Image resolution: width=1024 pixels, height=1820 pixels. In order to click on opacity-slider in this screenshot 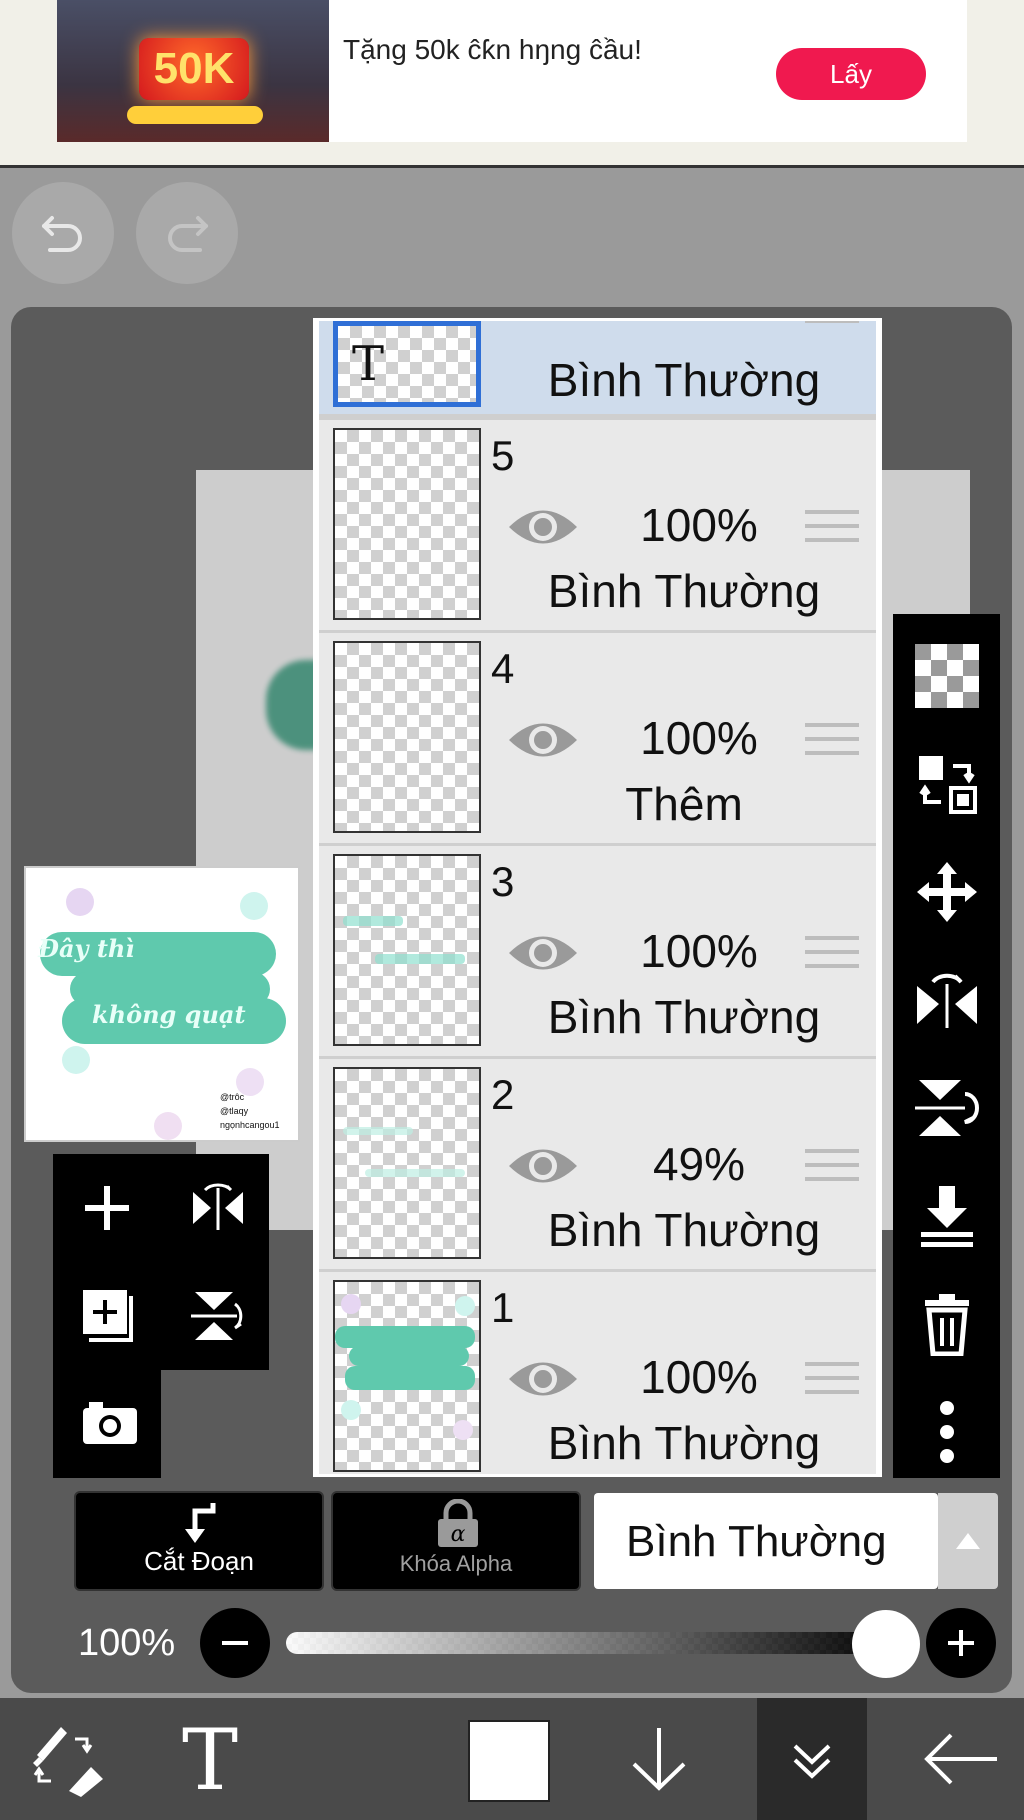, I will do `click(586, 1643)`.